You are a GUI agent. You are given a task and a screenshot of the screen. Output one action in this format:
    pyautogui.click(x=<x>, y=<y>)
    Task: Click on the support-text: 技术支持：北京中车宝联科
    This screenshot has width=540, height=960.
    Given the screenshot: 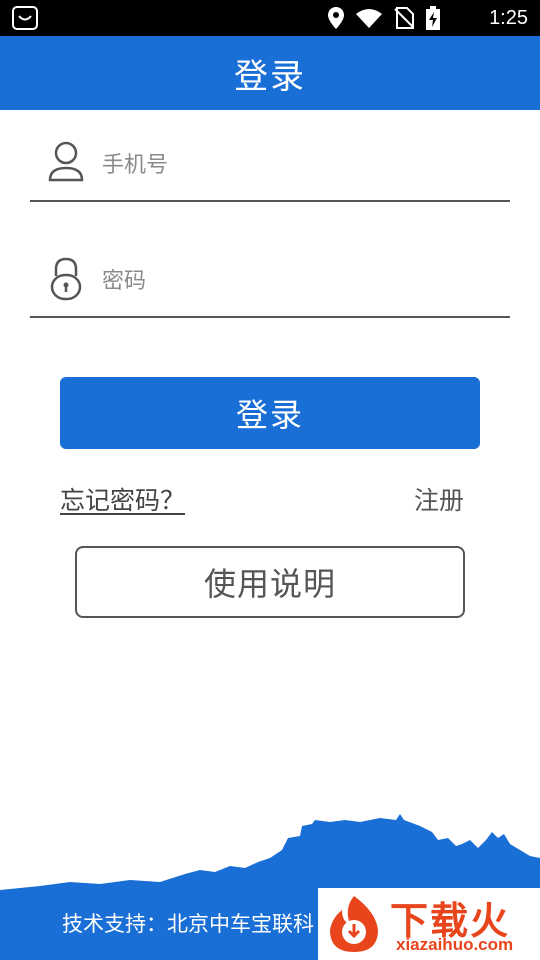 What is the action you would take?
    pyautogui.click(x=188, y=924)
    